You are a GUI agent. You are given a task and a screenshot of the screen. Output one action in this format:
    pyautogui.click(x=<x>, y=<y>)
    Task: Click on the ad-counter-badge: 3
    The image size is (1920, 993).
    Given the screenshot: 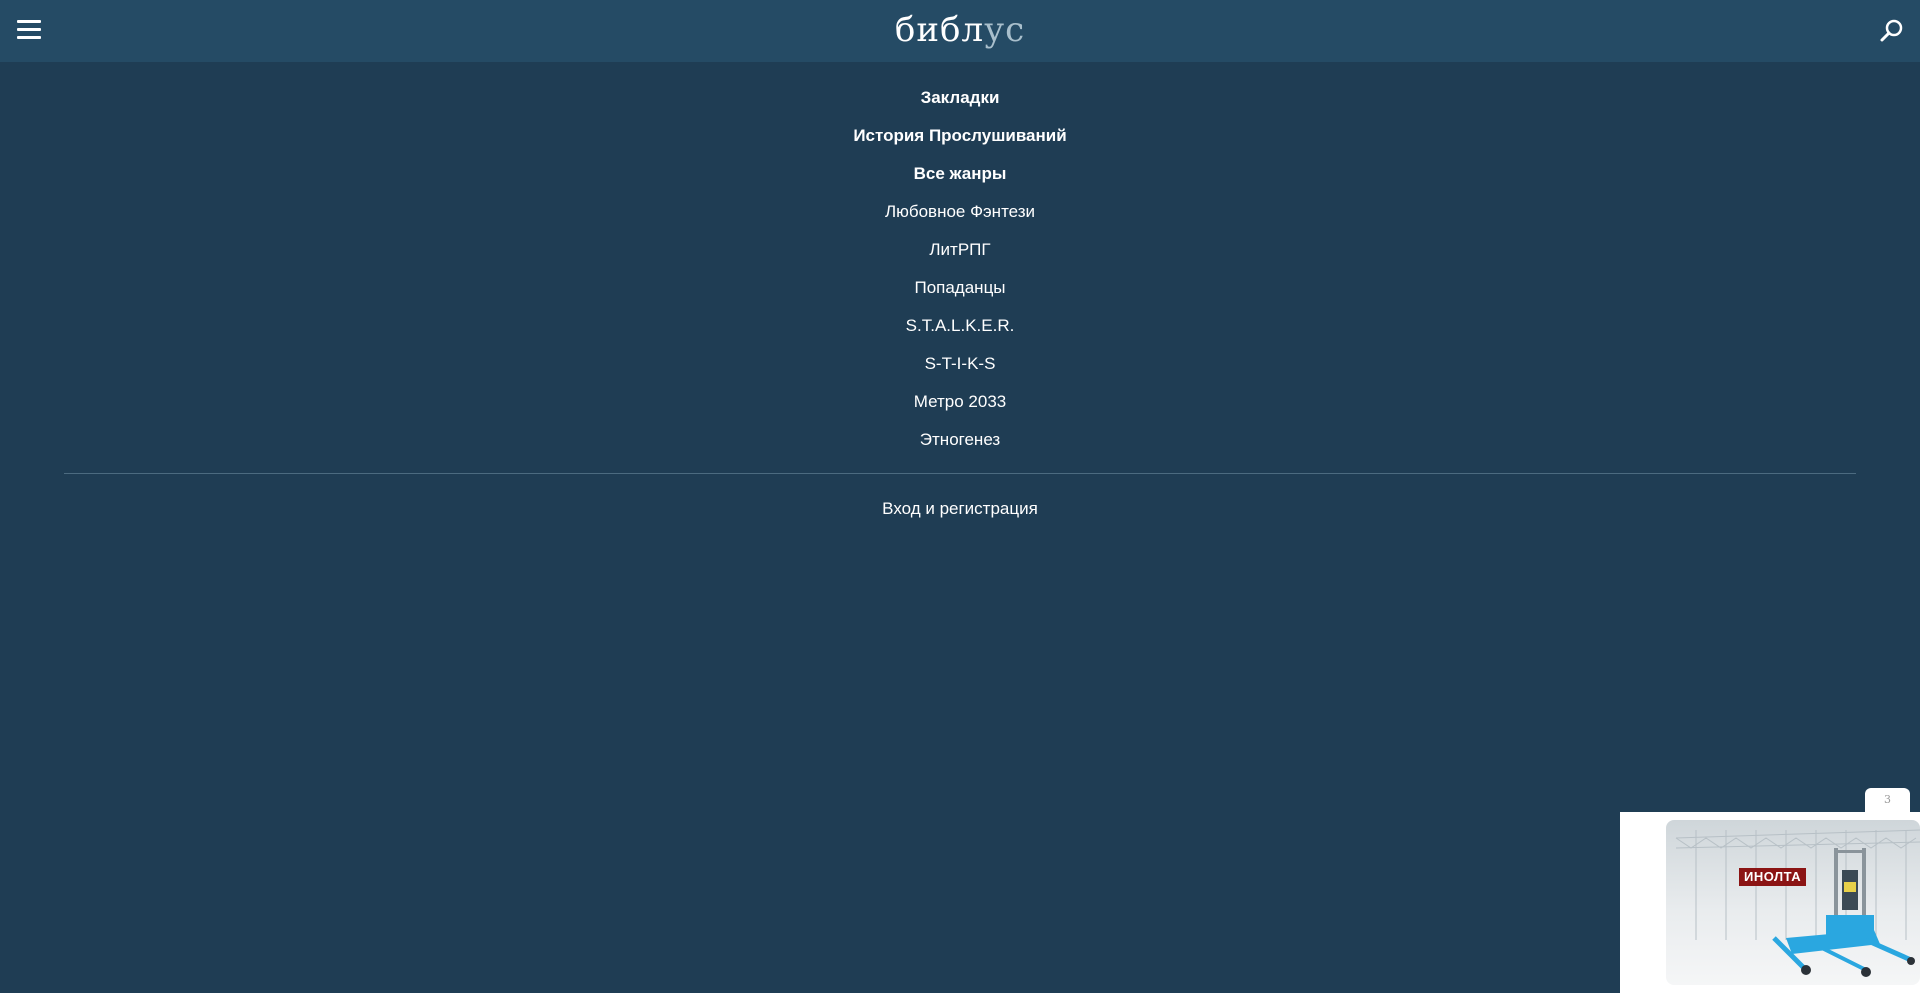 What is the action you would take?
    pyautogui.click(x=1887, y=800)
    